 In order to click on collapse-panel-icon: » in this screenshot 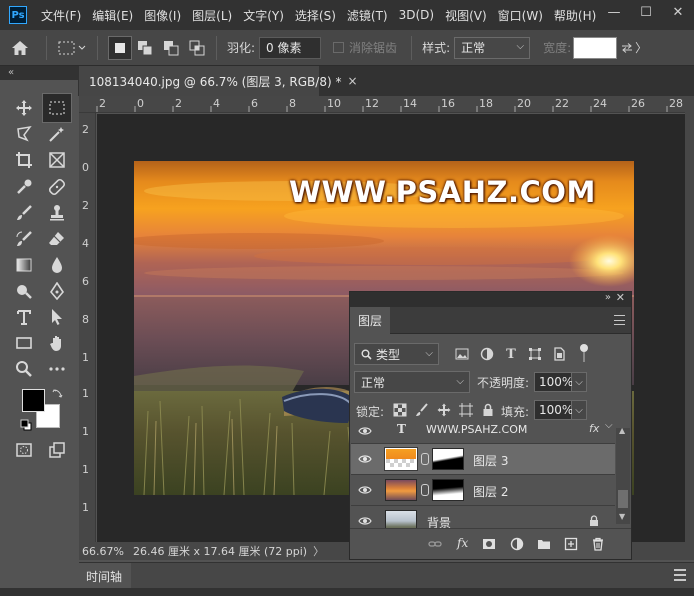, I will do `click(608, 297)`.